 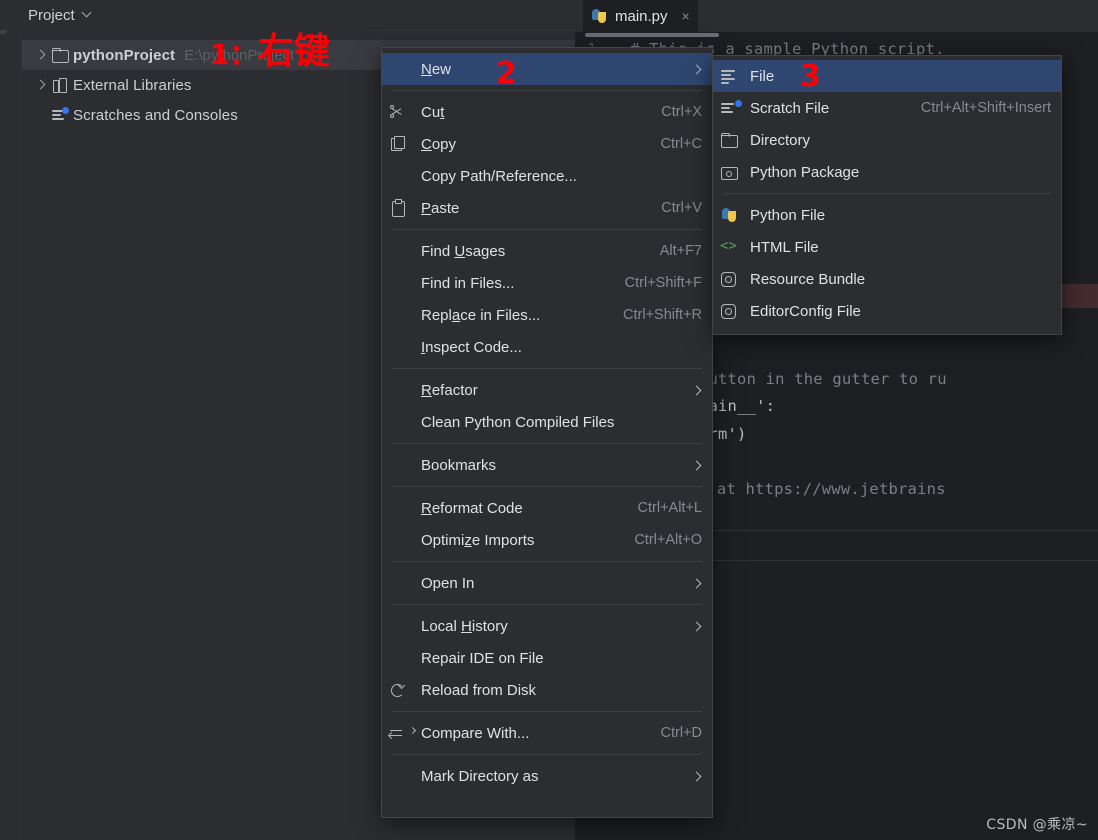 What do you see at coordinates (669, 508) in the screenshot?
I see `menu-item-shortcut: Ctrl+Alt+L` at bounding box center [669, 508].